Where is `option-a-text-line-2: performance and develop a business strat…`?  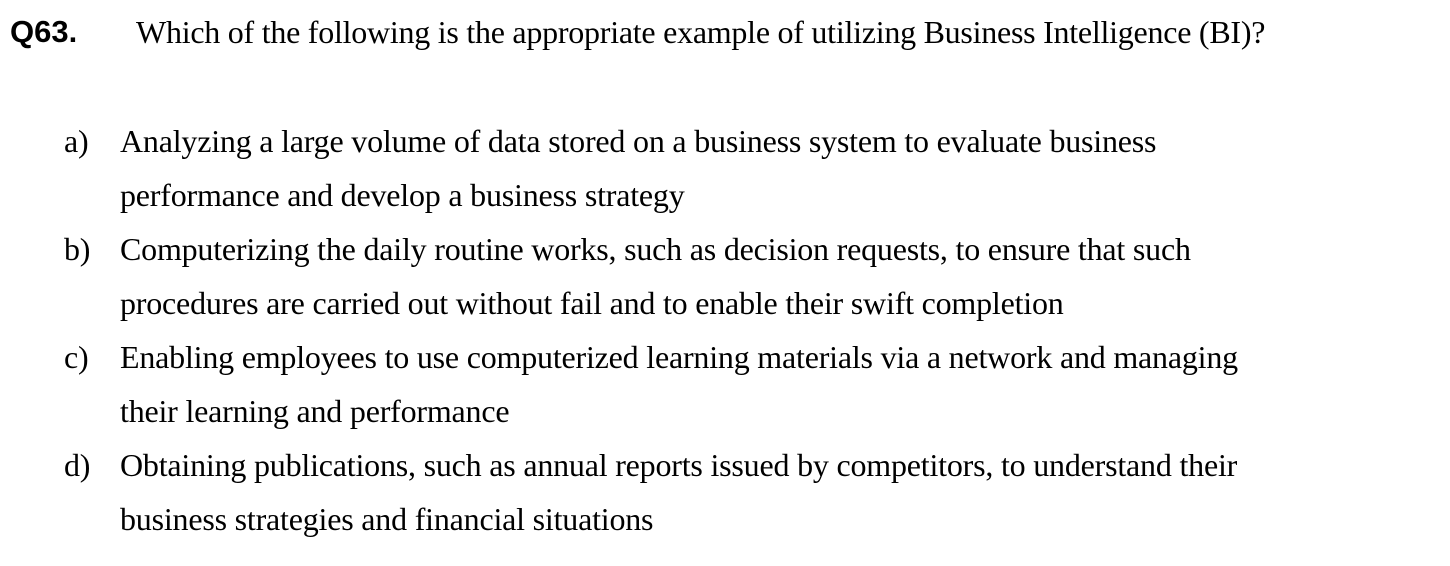 option-a-text-line-2: performance and develop a business strat… is located at coordinates (402, 195).